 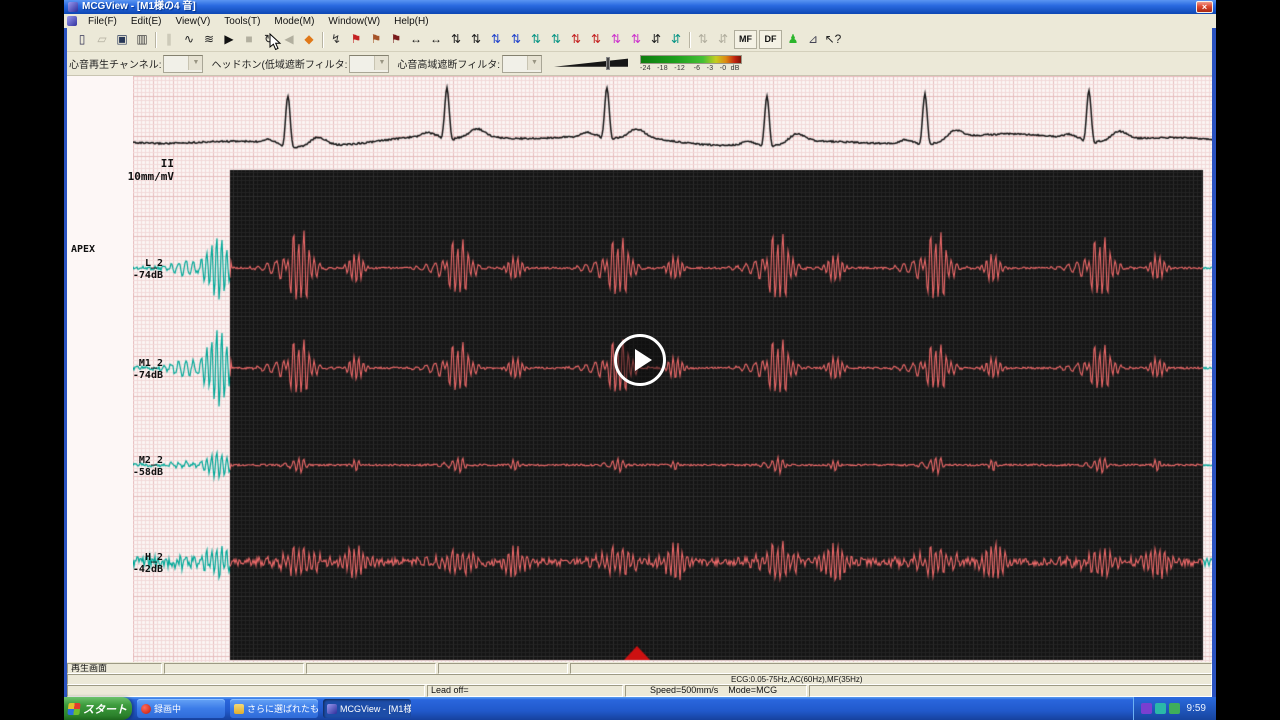 I want to click on headphone-filter-select: ▼, so click(x=369, y=63).